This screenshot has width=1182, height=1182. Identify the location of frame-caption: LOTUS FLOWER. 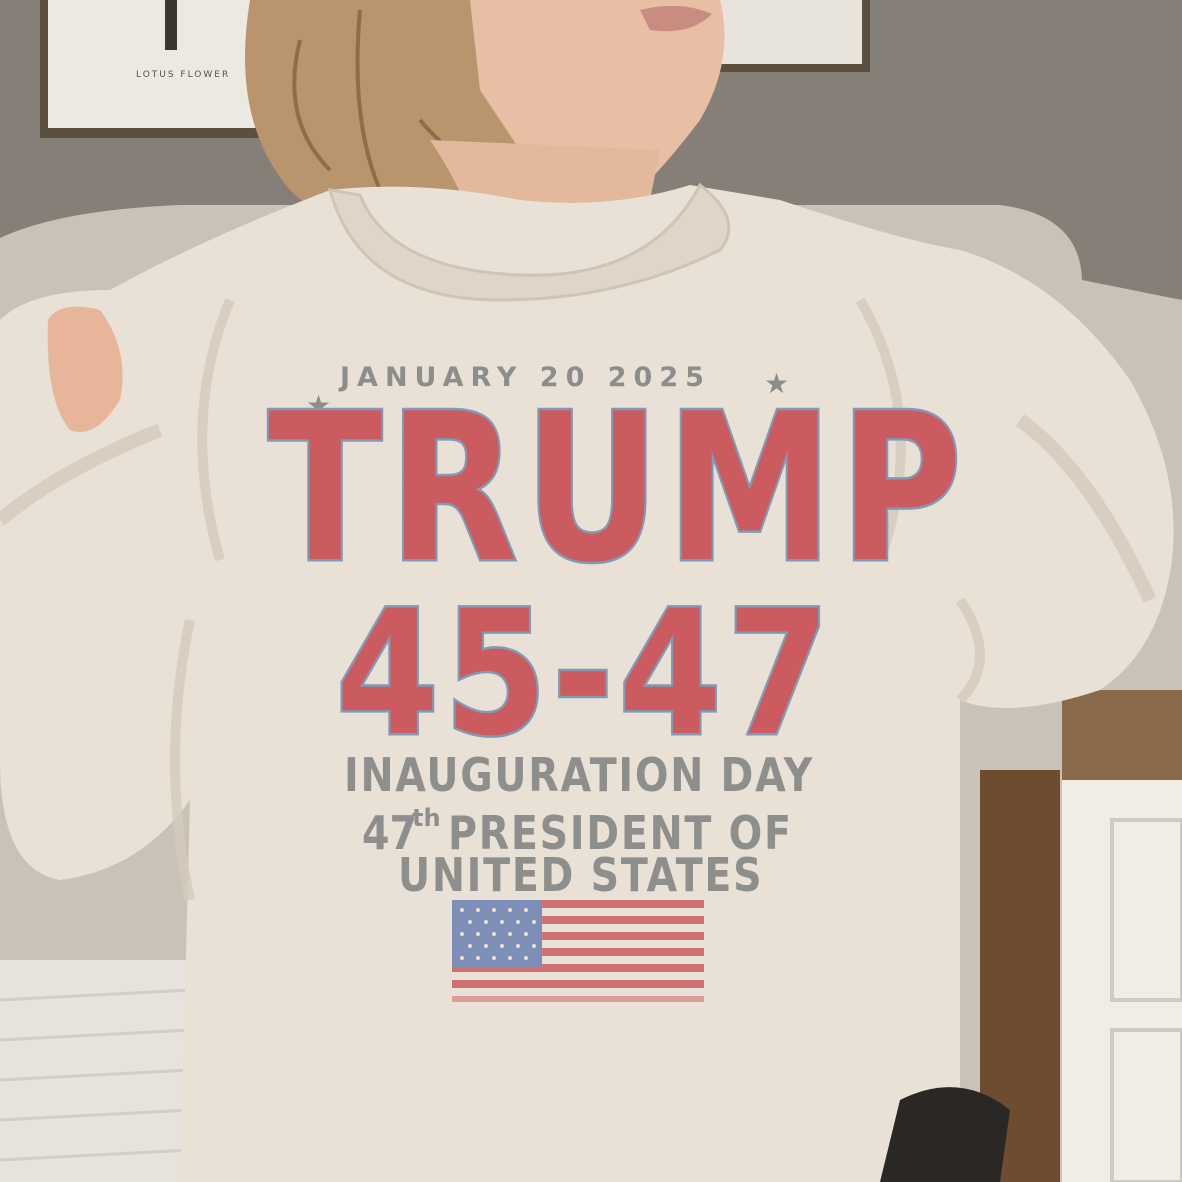
(183, 75).